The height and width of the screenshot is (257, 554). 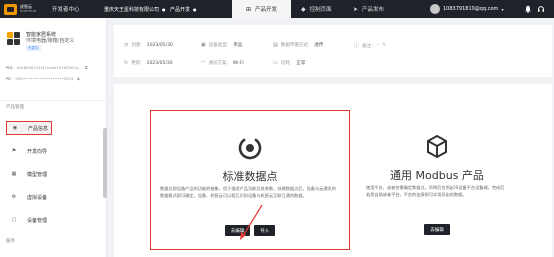 I want to click on cube-icon, so click(x=437, y=147).